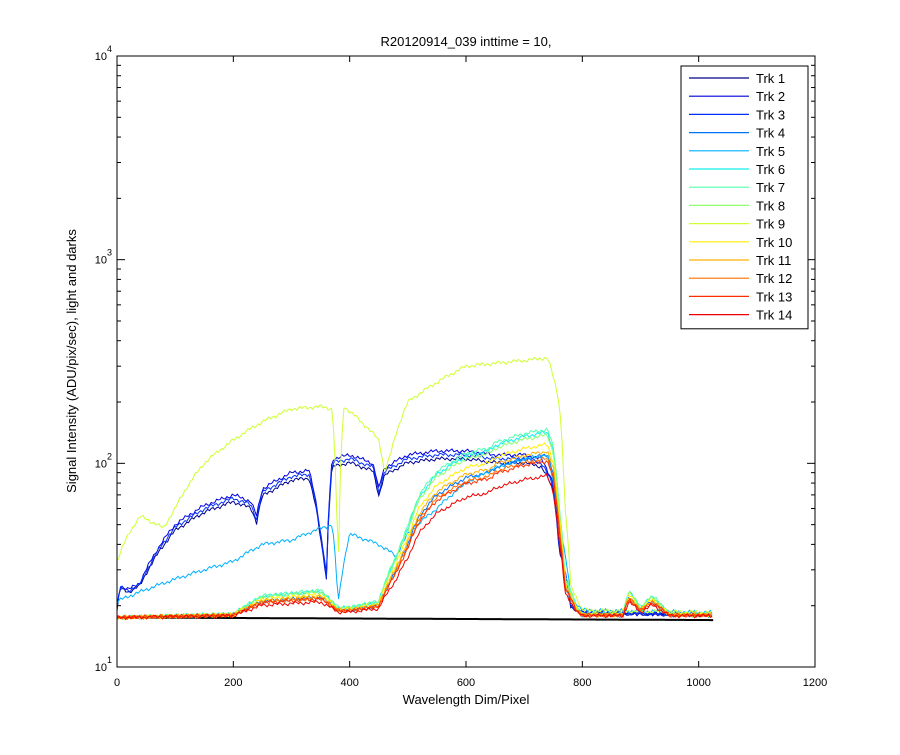 Image resolution: width=900 pixels, height=755 pixels. Describe the element at coordinates (466, 41) in the screenshot. I see `chart-title: R20120914_039 inttime = 10,` at that location.